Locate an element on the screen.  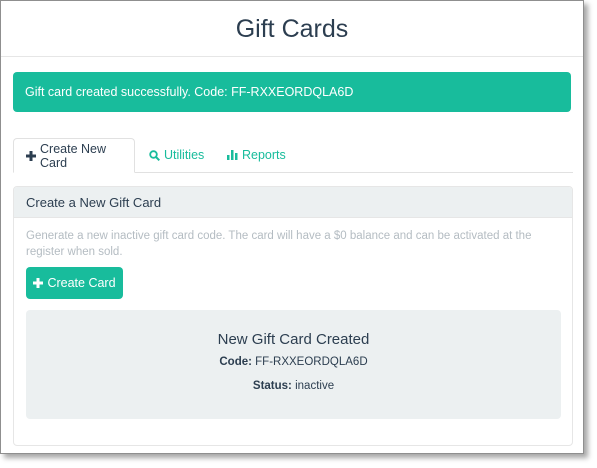
page-header: Gift Cards is located at coordinates (292, 29).